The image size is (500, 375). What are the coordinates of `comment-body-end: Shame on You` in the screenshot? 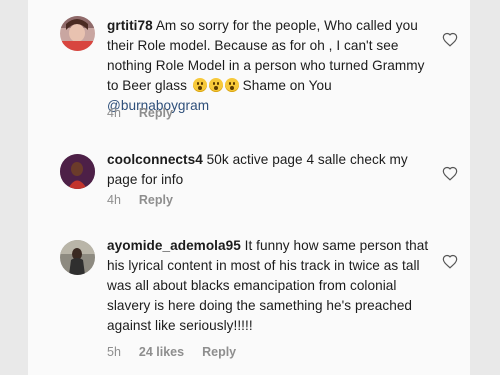 It's located at (287, 85).